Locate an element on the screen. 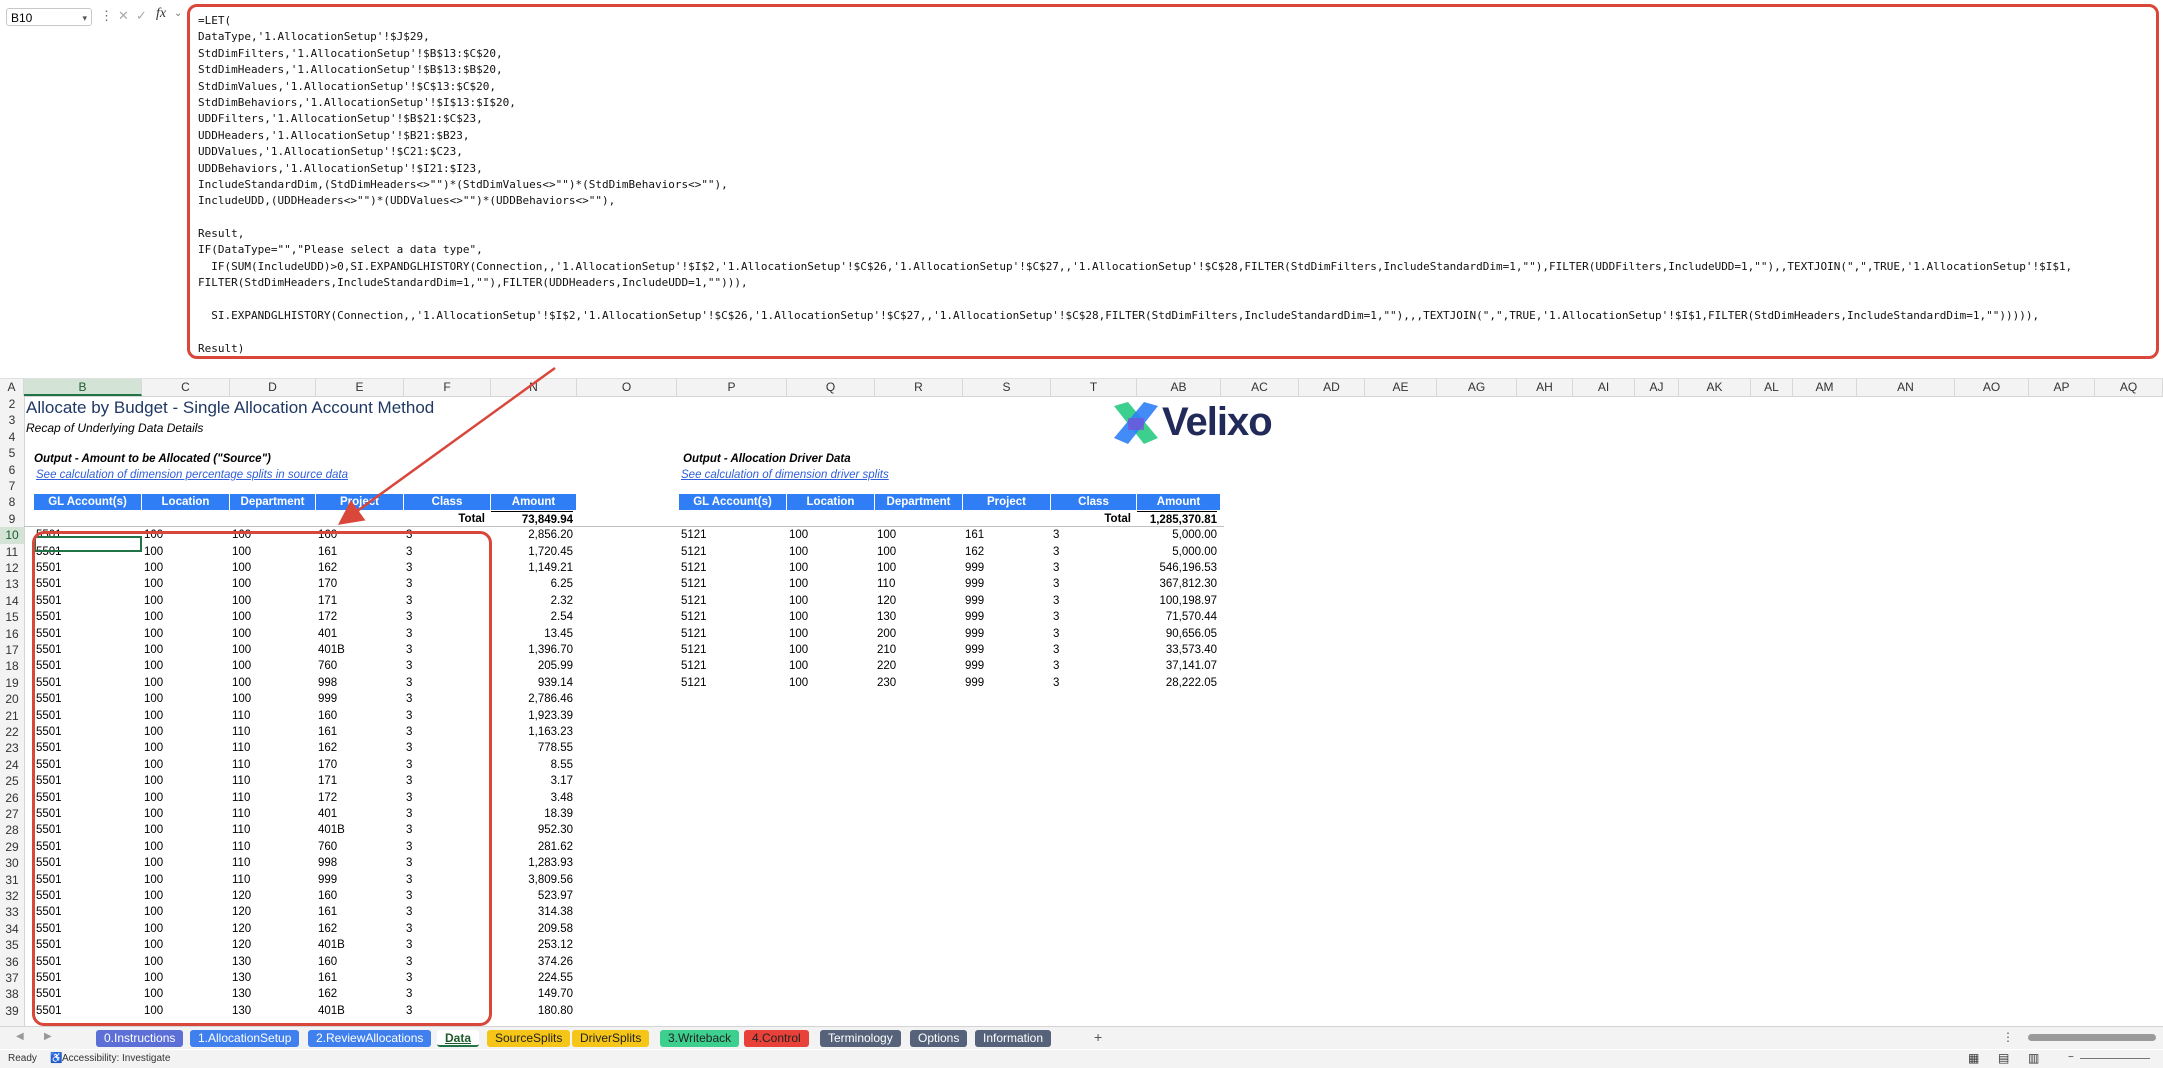 This screenshot has height=1068, width=2163. column-header-AB: AB is located at coordinates (1179, 387).